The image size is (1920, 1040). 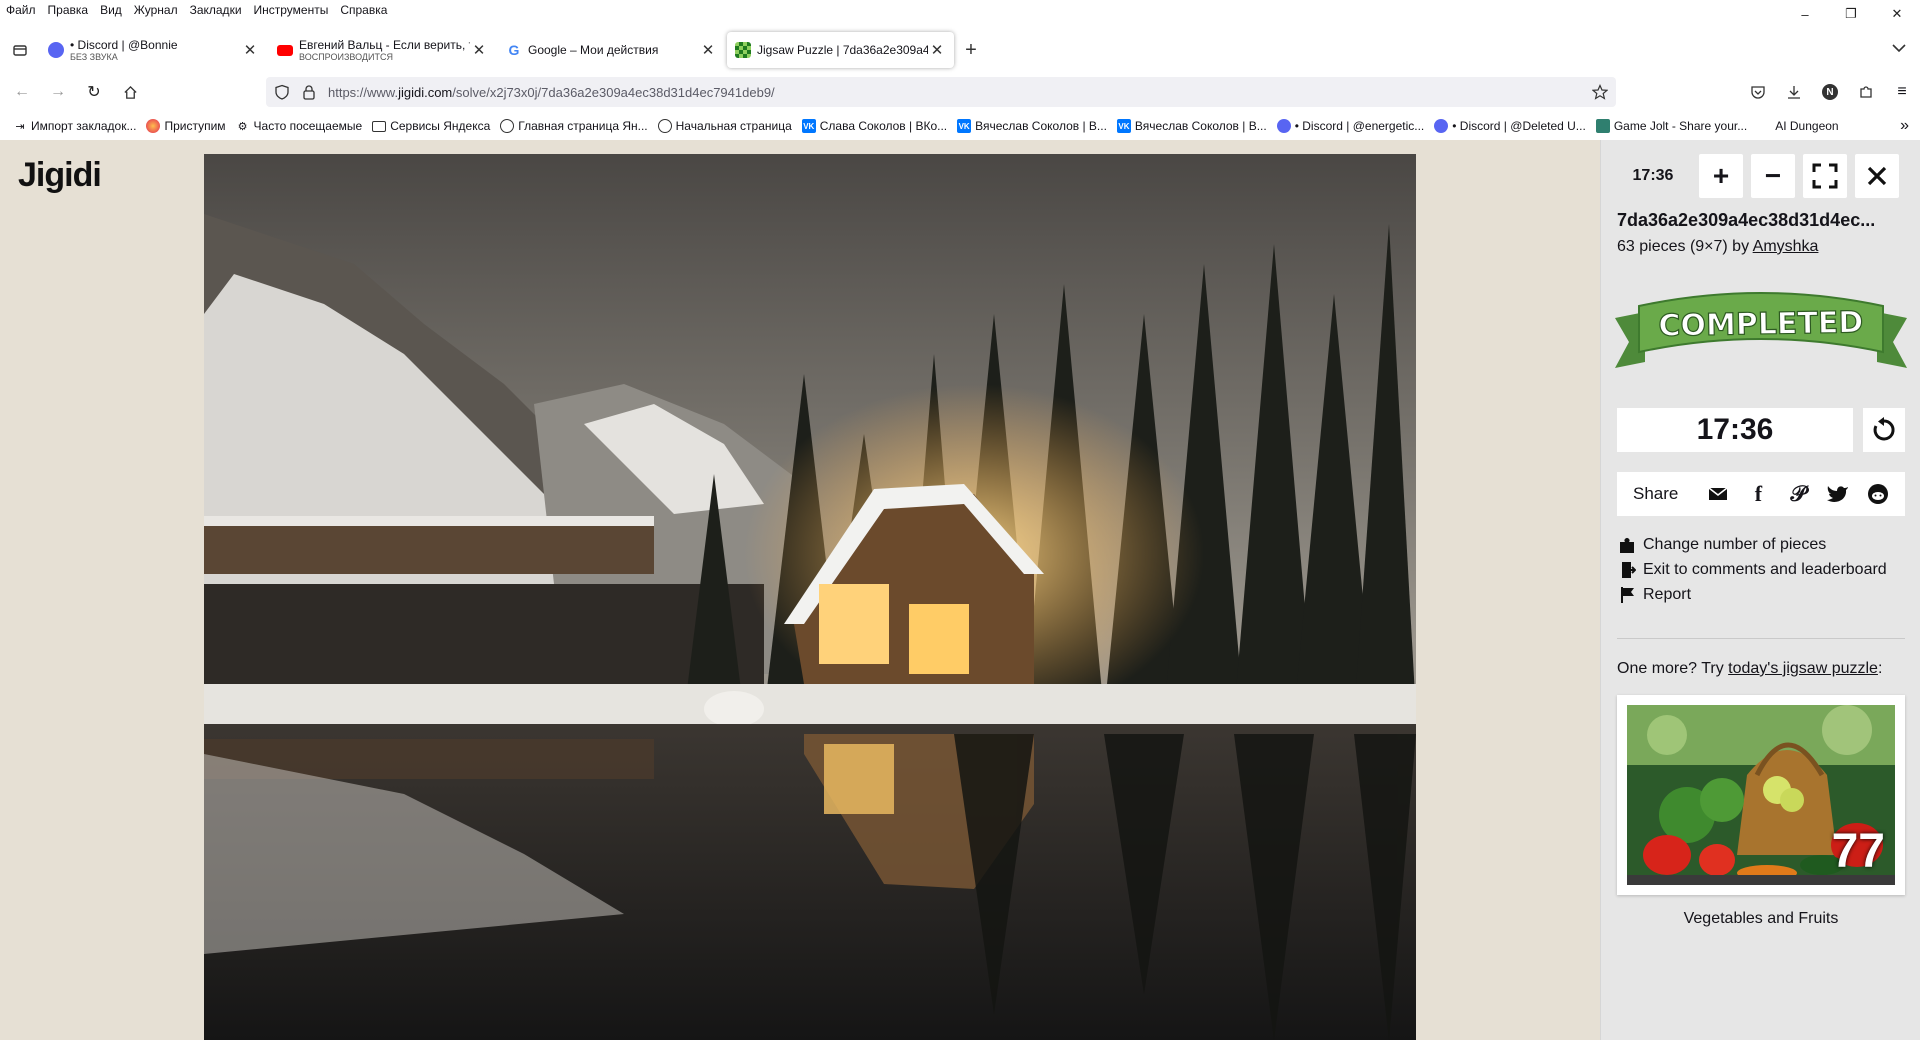 What do you see at coordinates (971, 50) in the screenshot?
I see `new-tab-button: +` at bounding box center [971, 50].